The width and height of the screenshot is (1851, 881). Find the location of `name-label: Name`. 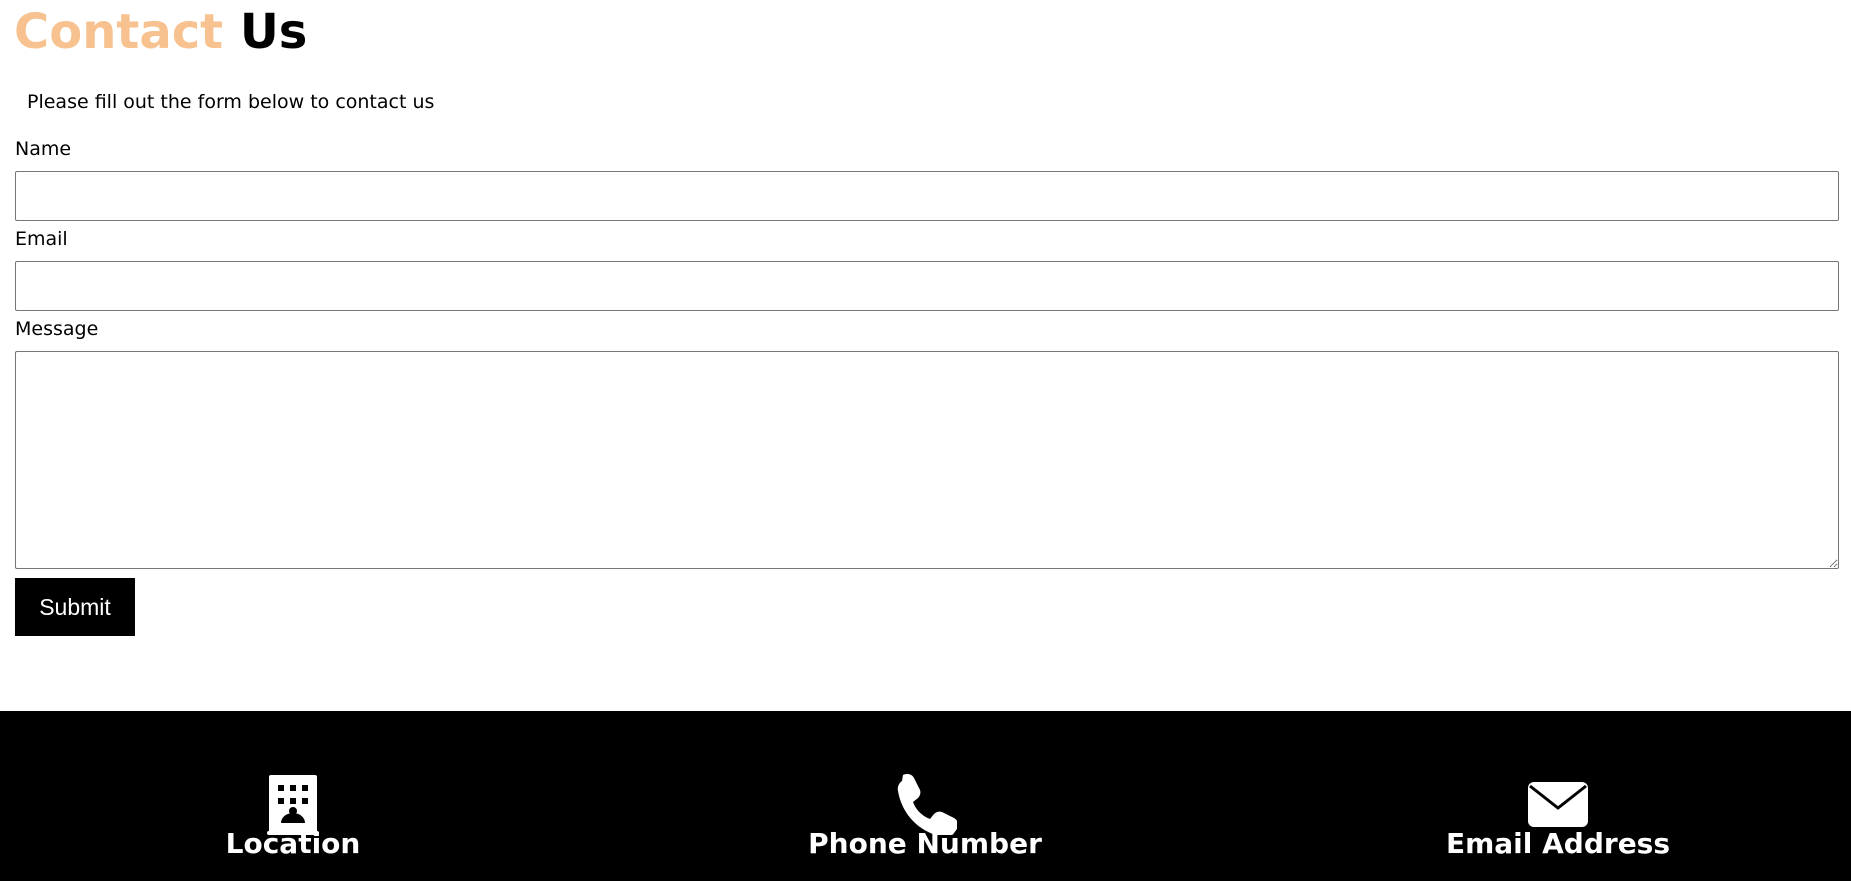

name-label: Name is located at coordinates (43, 149).